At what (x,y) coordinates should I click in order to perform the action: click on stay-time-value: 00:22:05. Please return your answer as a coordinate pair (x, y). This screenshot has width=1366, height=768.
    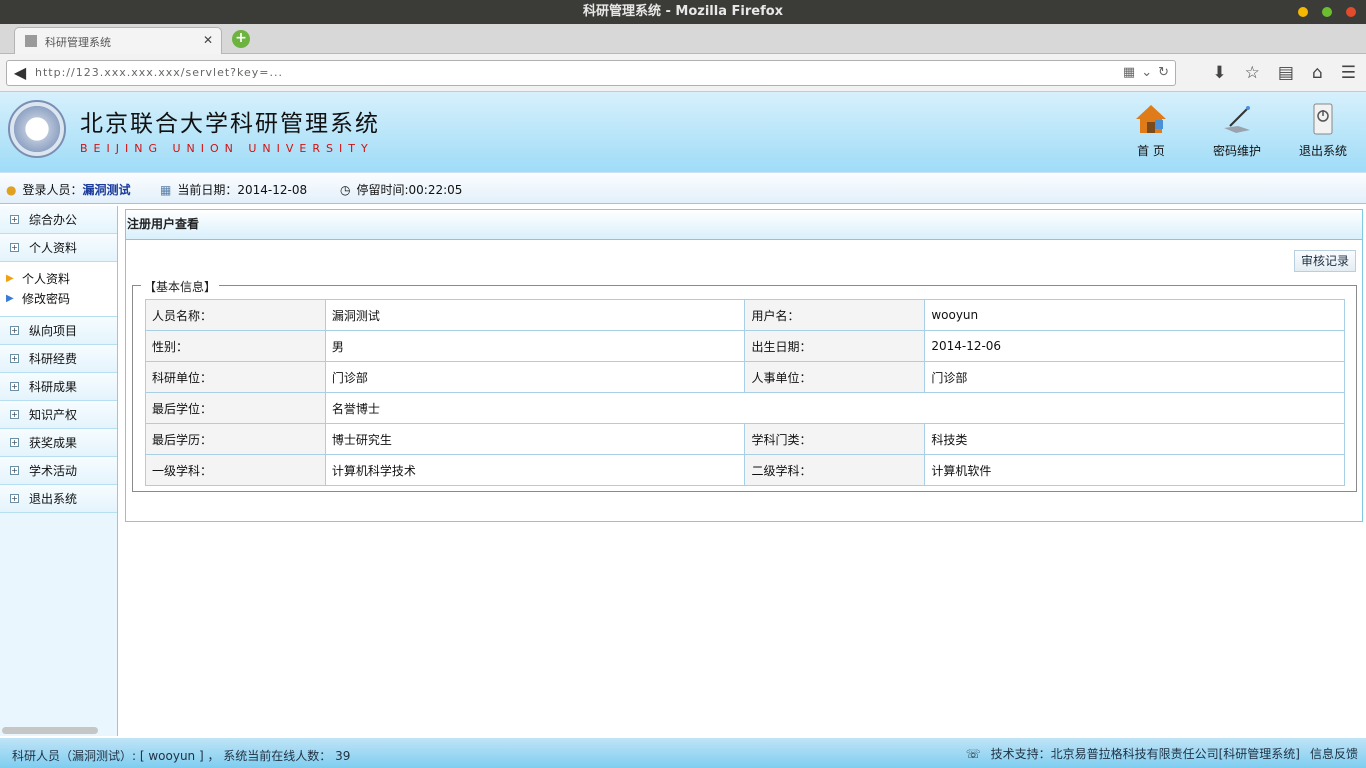
    Looking at the image, I should click on (435, 189).